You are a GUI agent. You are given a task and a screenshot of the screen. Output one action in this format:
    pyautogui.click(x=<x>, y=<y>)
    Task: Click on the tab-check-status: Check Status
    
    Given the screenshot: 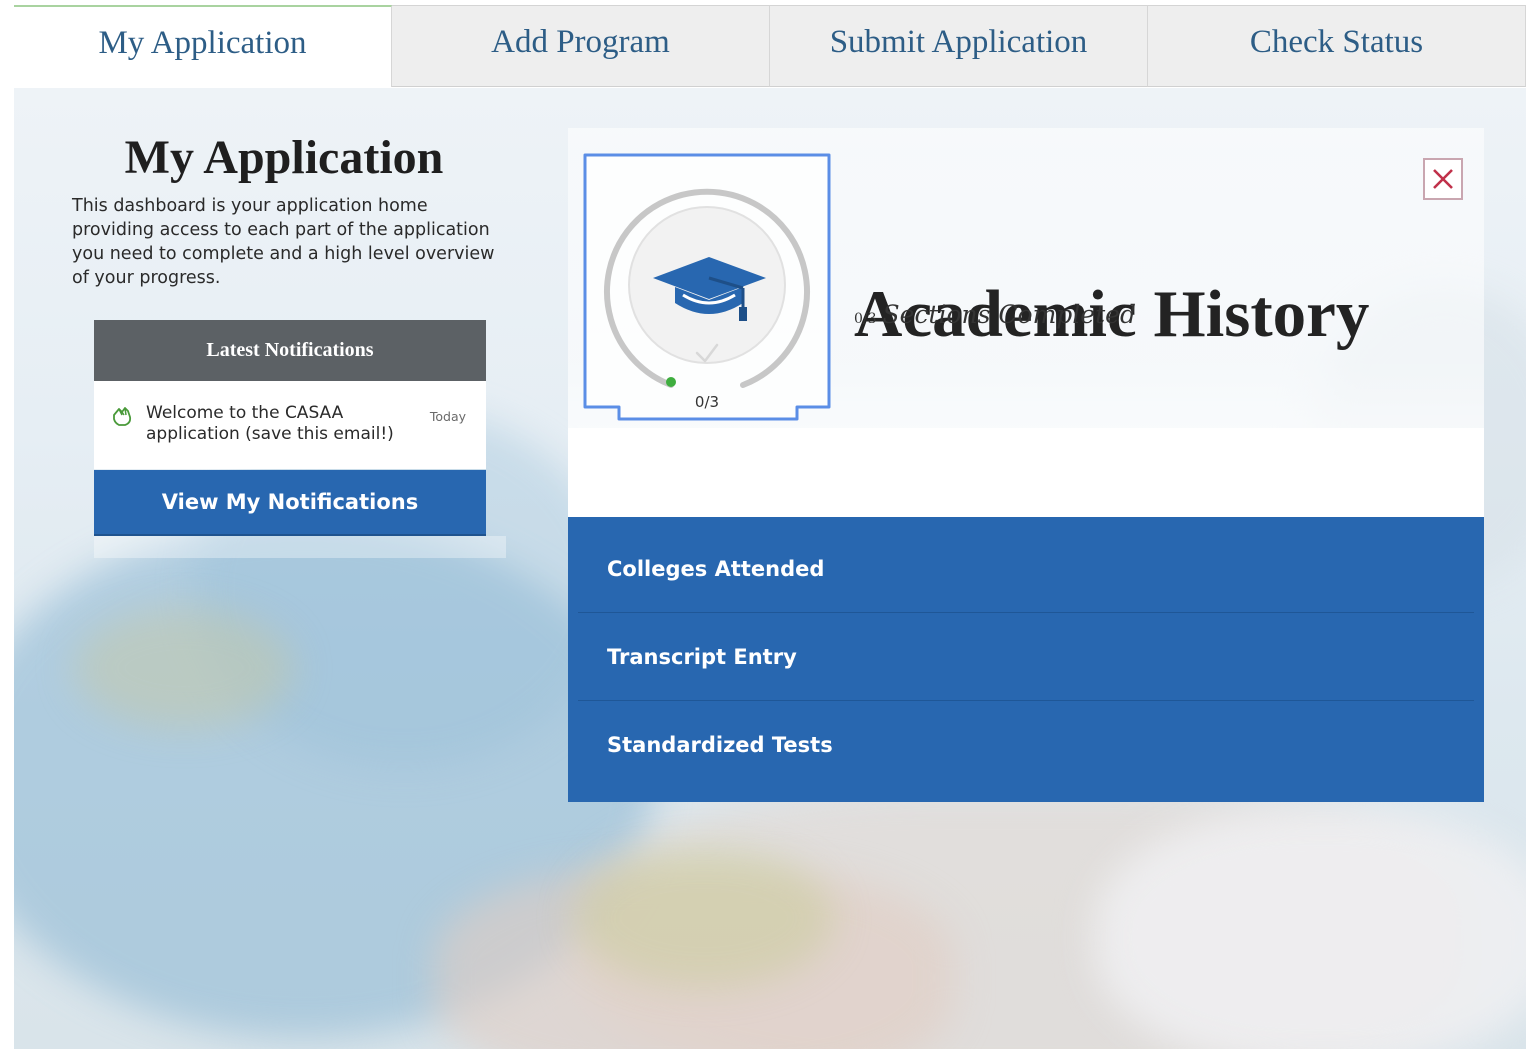 What is the action you would take?
    pyautogui.click(x=1337, y=46)
    